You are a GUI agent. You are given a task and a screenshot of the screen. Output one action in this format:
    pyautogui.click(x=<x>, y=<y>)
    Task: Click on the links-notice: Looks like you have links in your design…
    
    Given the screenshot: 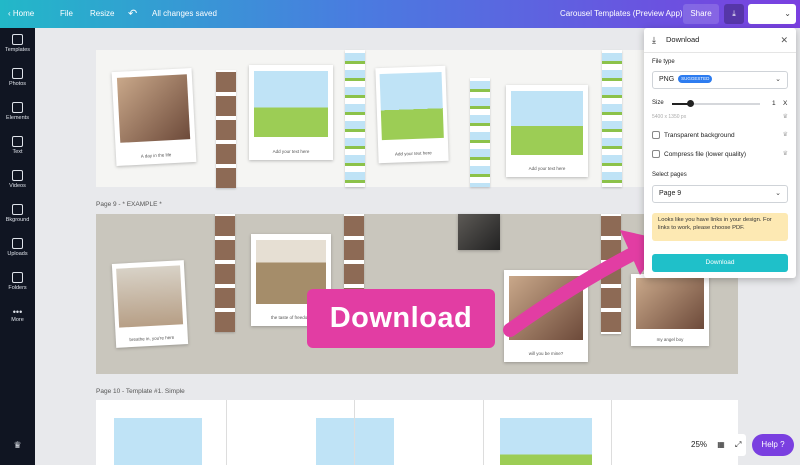 What is the action you would take?
    pyautogui.click(x=720, y=227)
    